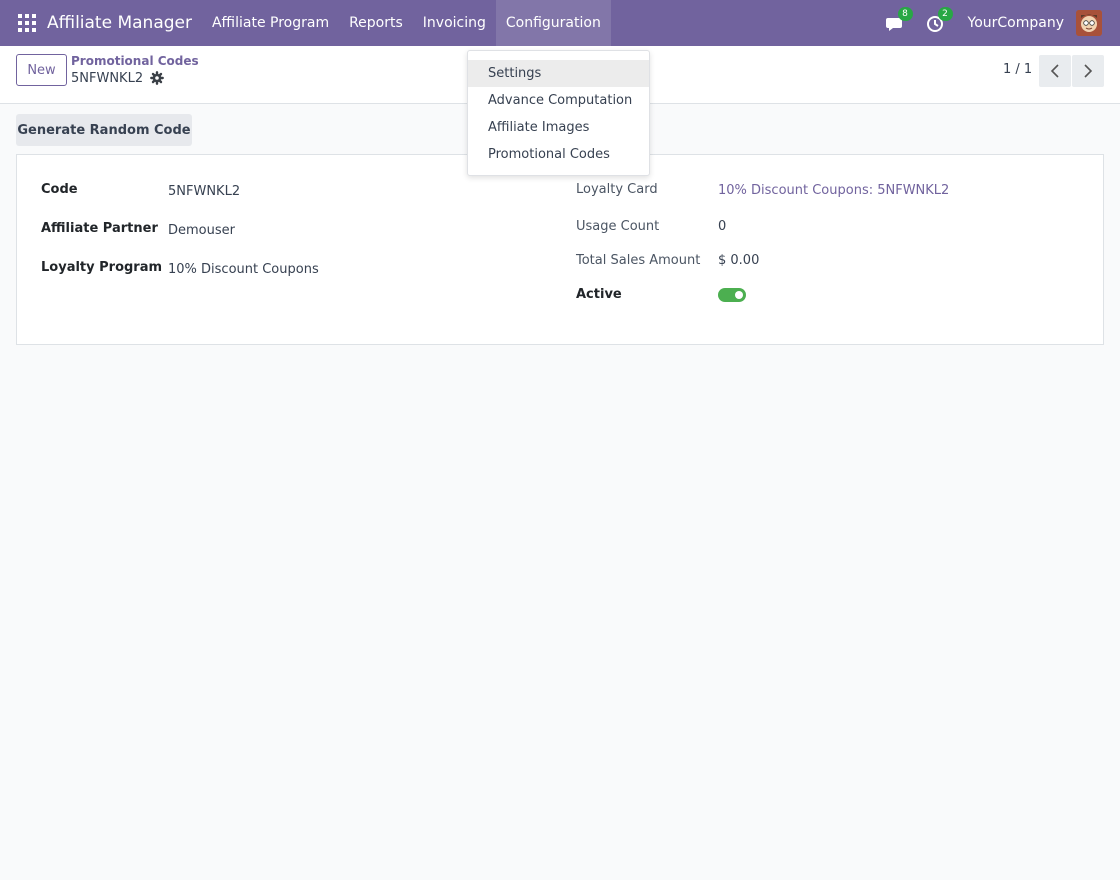 This screenshot has height=880, width=1120. What do you see at coordinates (617, 189) in the screenshot?
I see `loyalty-card-label: Loyalty Card` at bounding box center [617, 189].